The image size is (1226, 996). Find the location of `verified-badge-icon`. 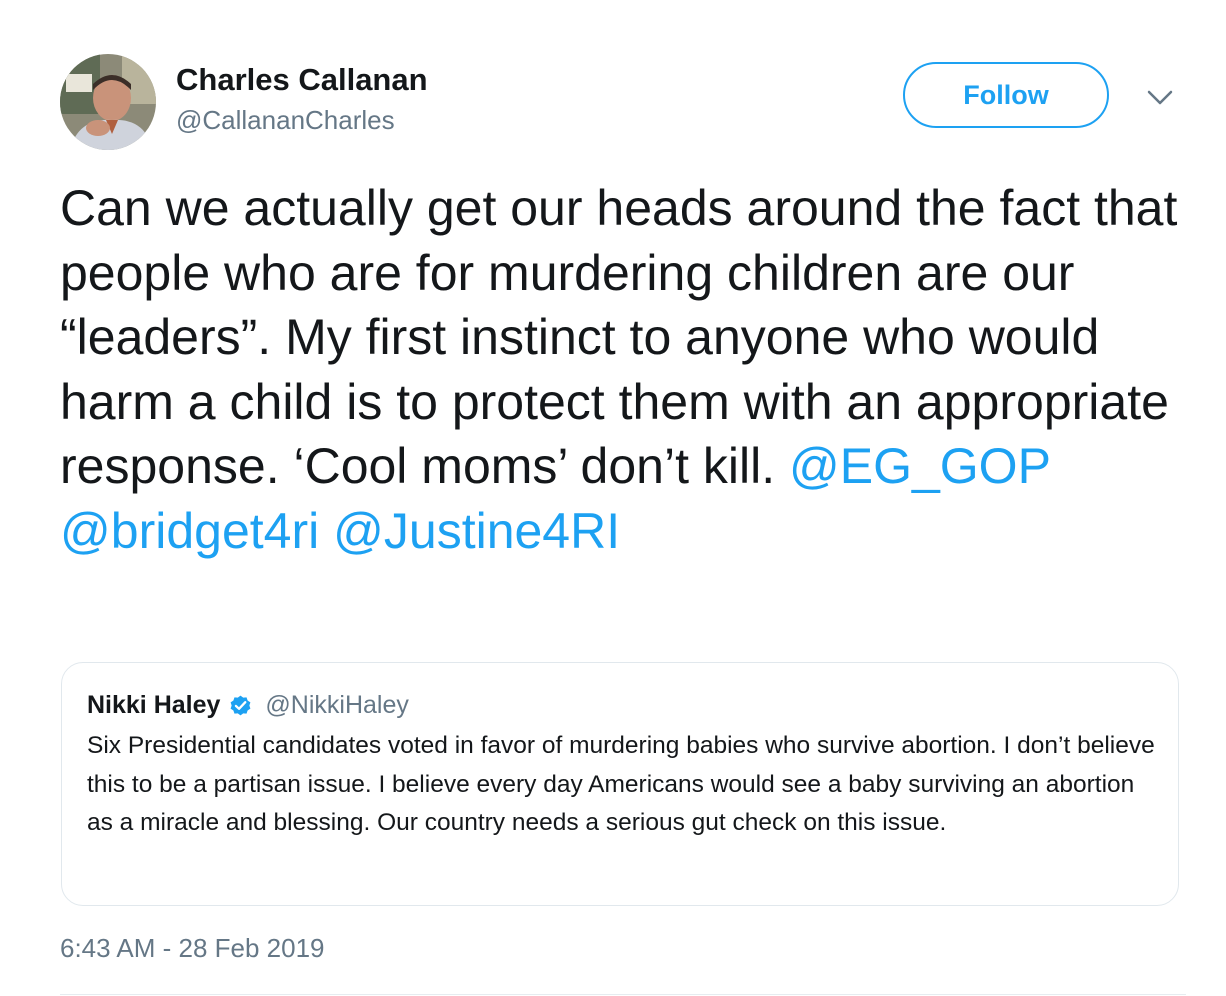

verified-badge-icon is located at coordinates (240, 705).